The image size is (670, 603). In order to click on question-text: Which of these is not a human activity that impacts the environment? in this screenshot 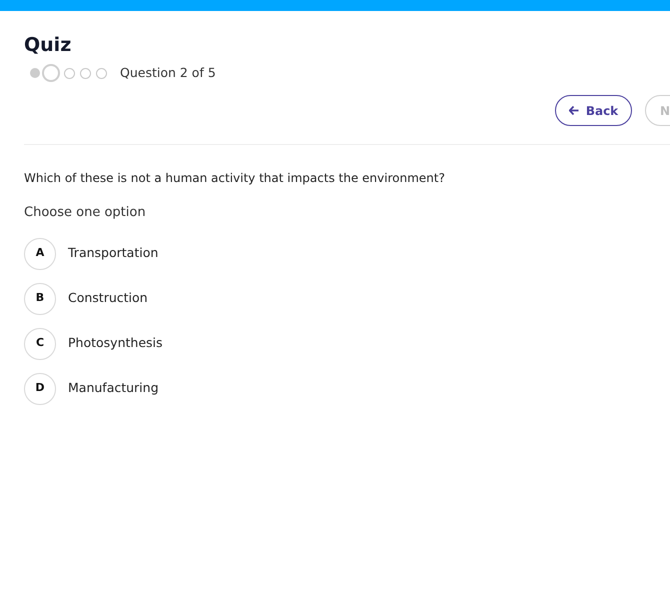, I will do `click(234, 178)`.